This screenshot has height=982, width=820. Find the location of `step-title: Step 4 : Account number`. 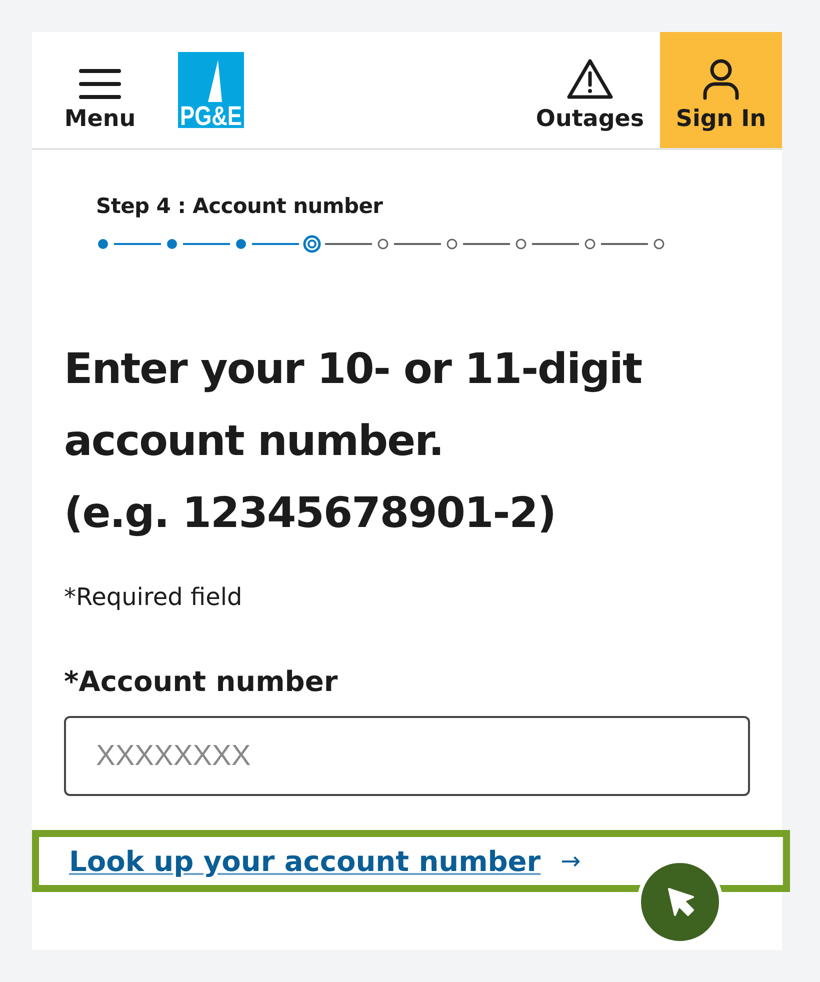

step-title: Step 4 : Account number is located at coordinates (240, 206).